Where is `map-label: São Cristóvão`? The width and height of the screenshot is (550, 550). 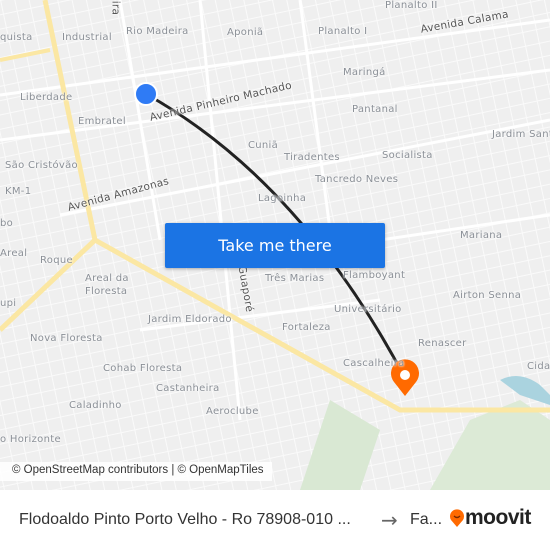
map-label: São Cristóvão is located at coordinates (41, 165).